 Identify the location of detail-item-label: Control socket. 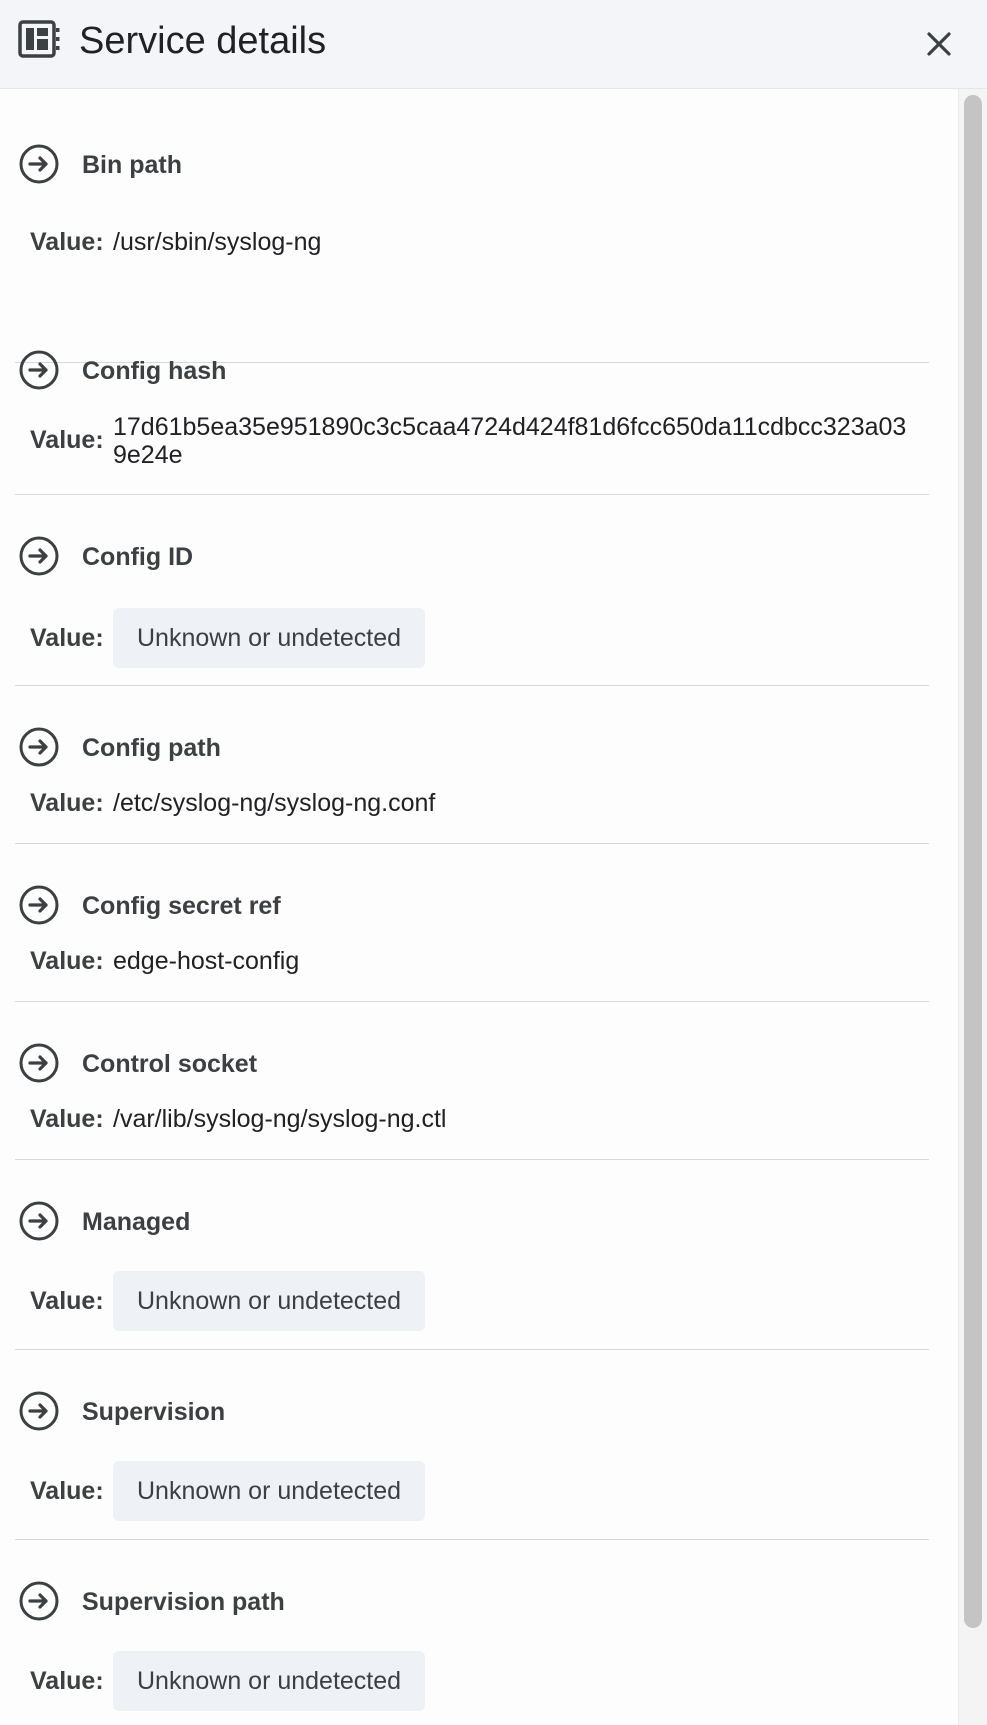
(170, 1064).